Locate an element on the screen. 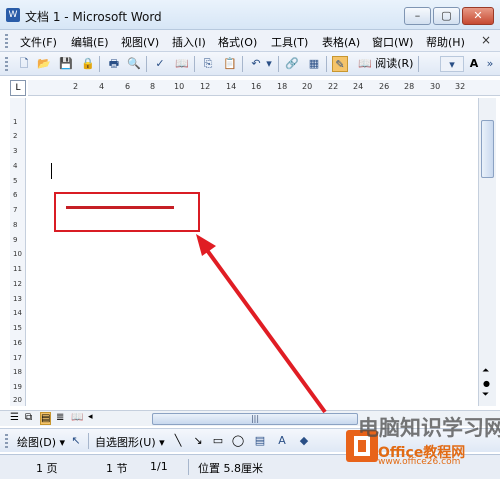 Image resolution: width=500 pixels, height=479 pixels. permission-icon: 🔒 is located at coordinates (88, 64).